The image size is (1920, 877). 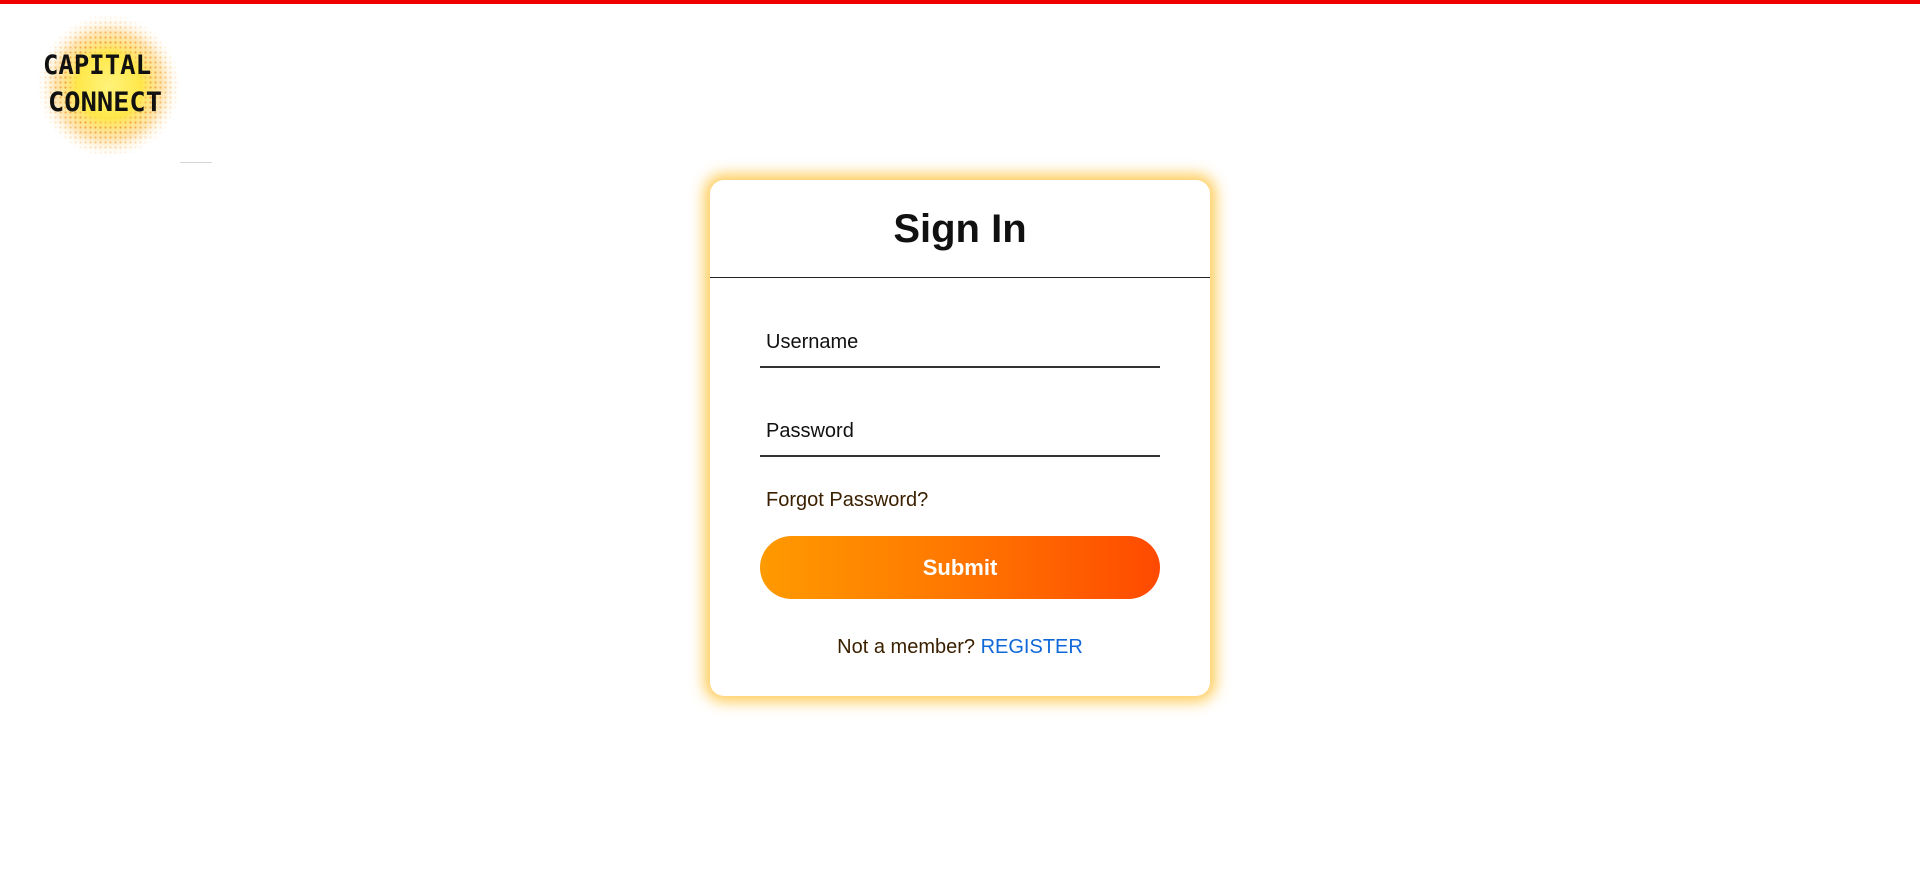 I want to click on username-field-wrapper, so click(x=960, y=343).